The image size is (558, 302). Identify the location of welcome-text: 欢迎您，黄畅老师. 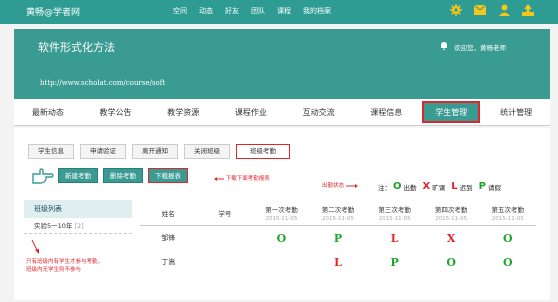
(480, 47).